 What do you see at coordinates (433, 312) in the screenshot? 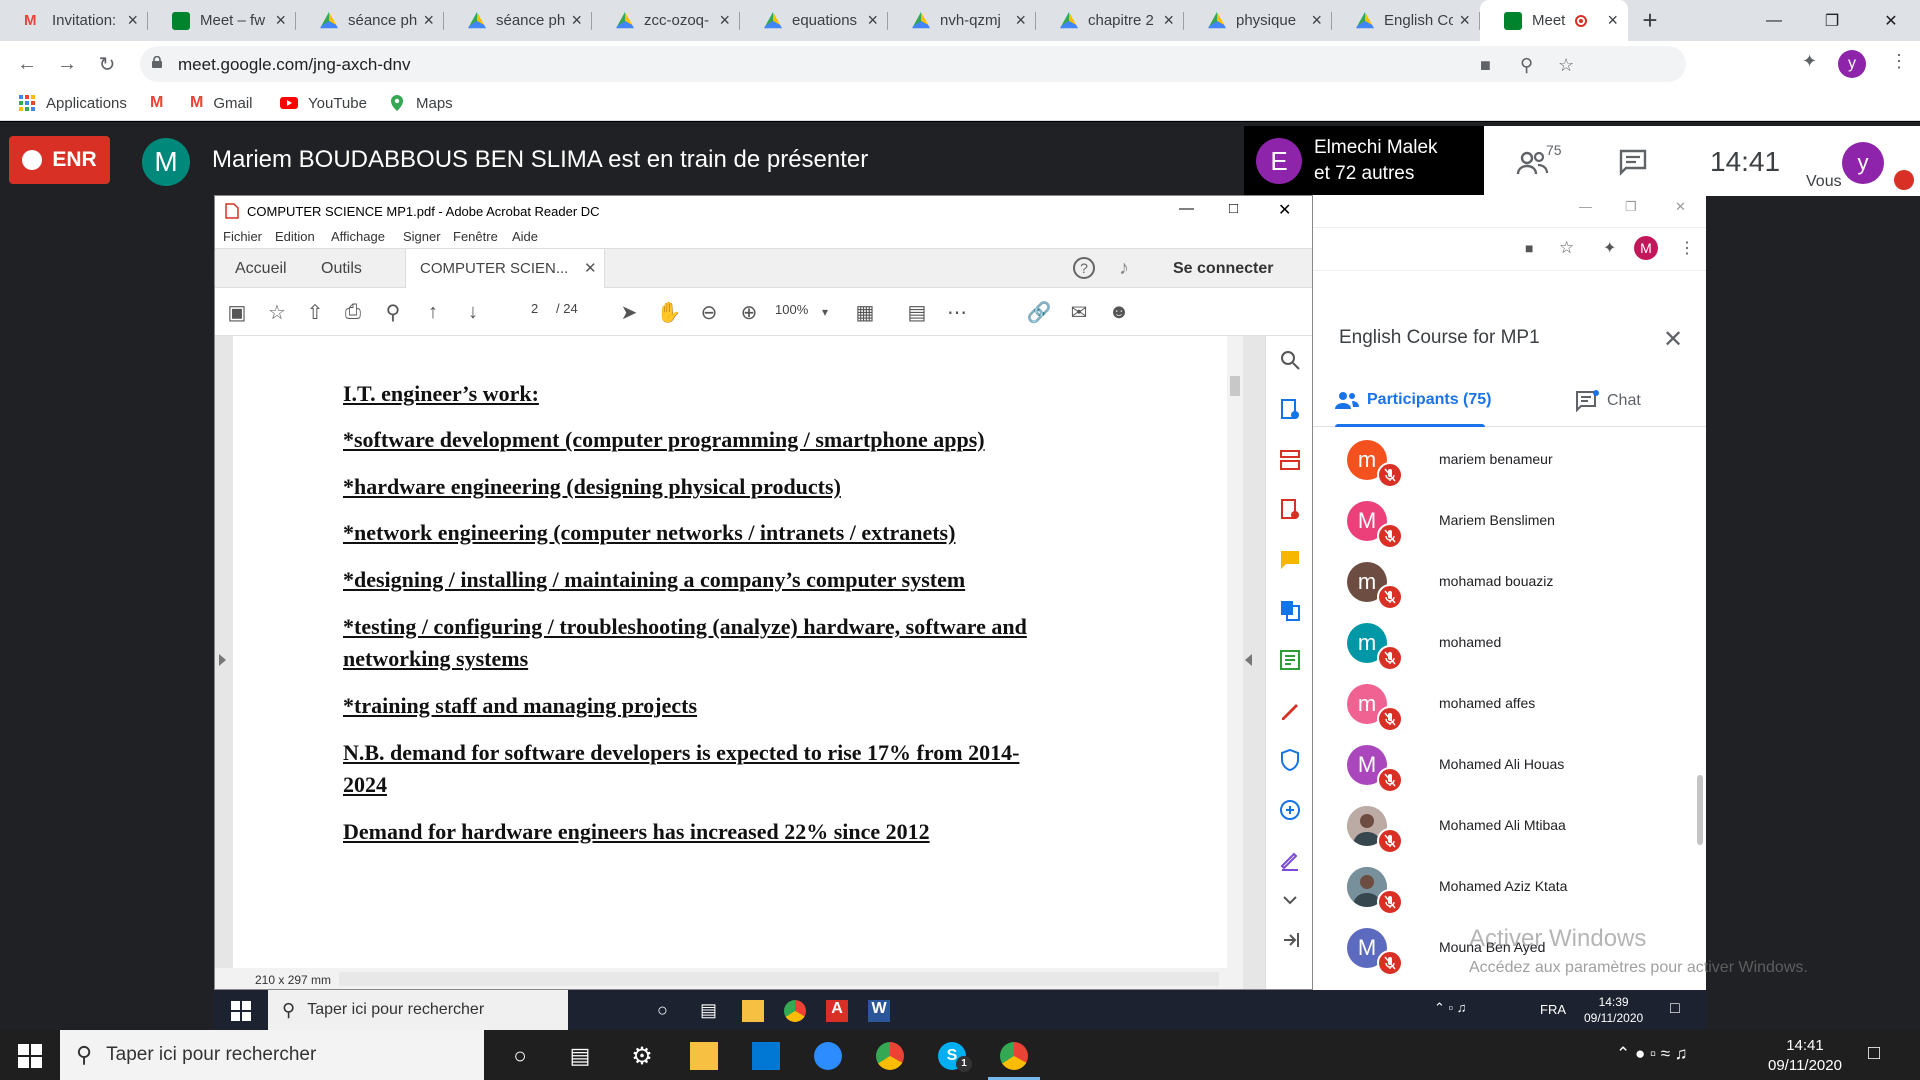
I see `page-up-icon: ↑` at bounding box center [433, 312].